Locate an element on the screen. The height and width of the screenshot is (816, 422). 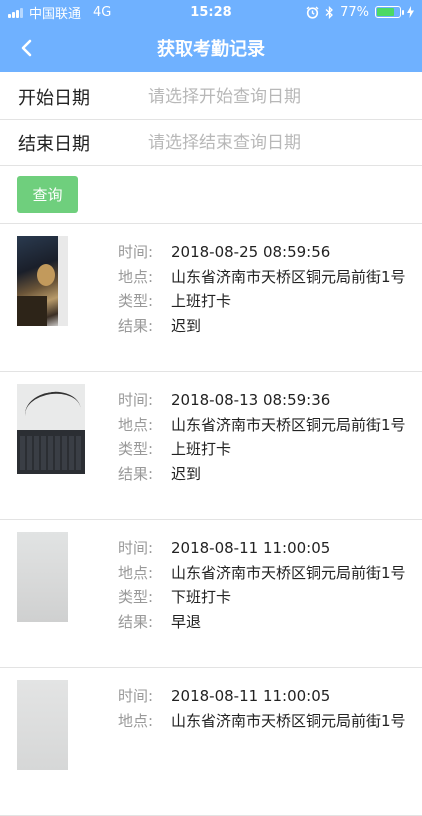
charging-icon is located at coordinates (410, 12).